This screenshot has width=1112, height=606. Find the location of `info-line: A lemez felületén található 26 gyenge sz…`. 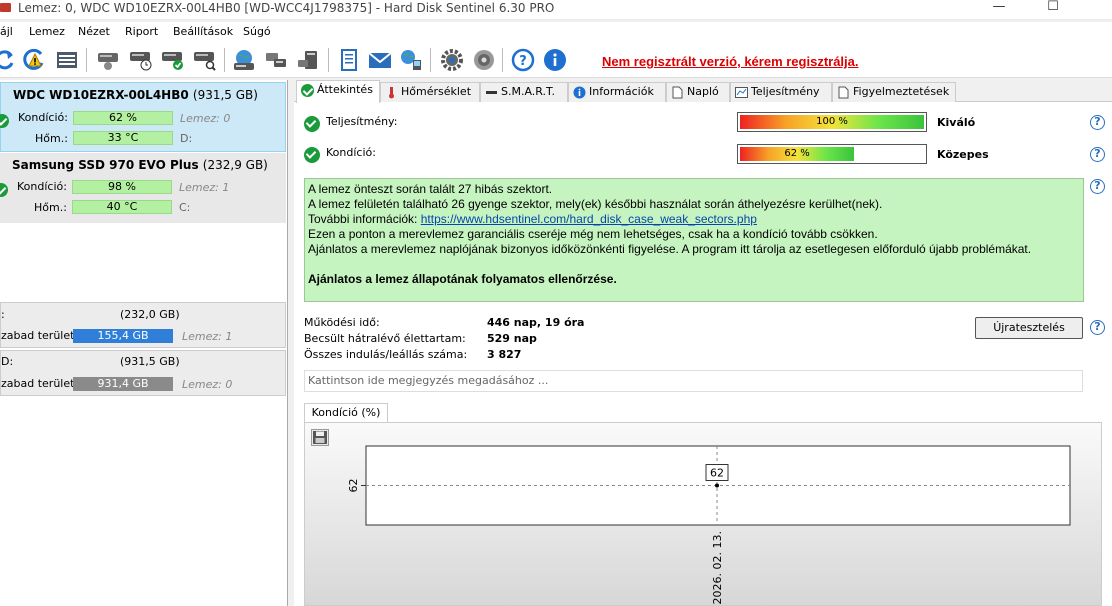

info-line: A lemez felületén található 26 gyenge sz… is located at coordinates (595, 204).